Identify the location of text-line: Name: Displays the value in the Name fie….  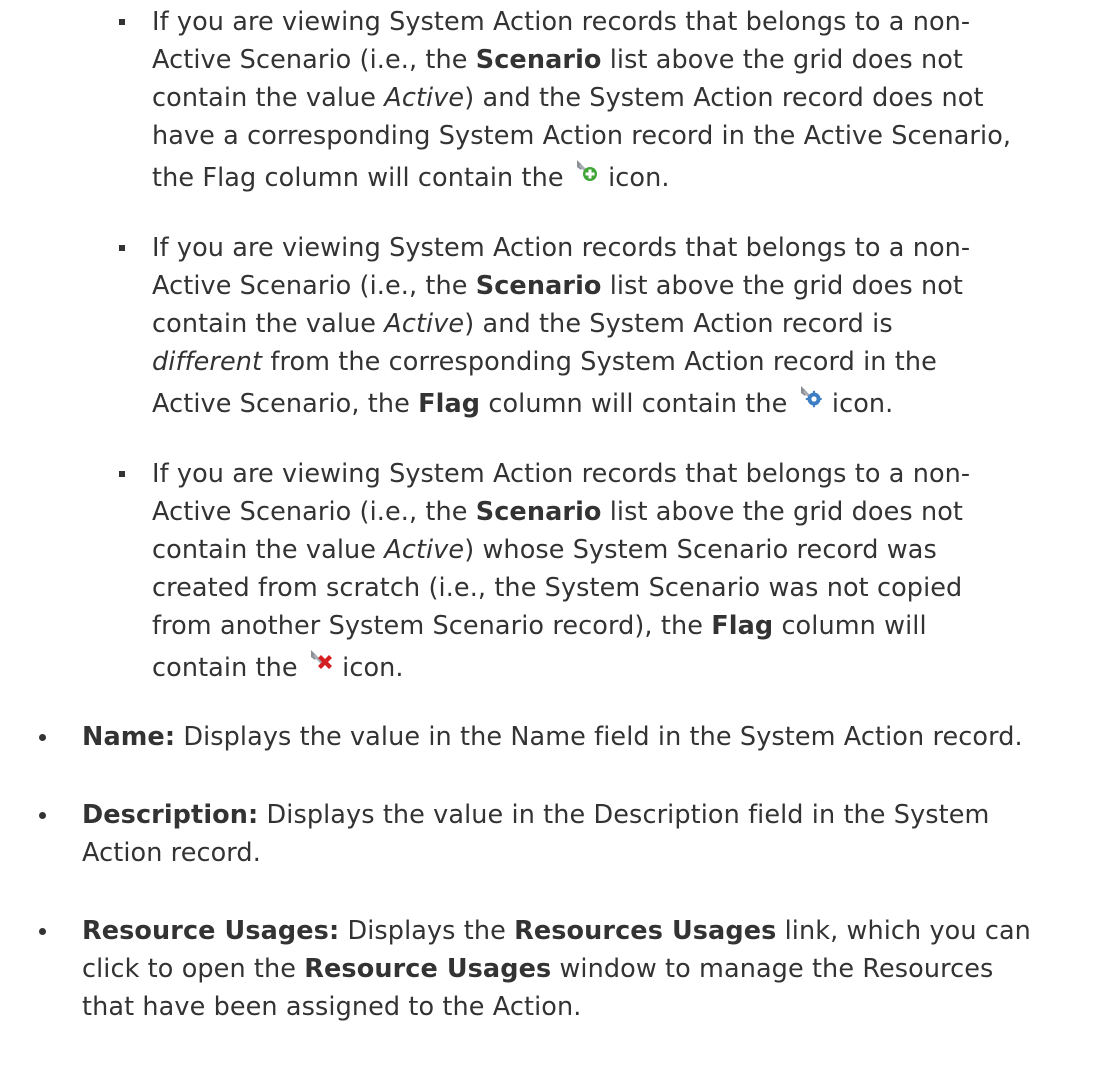
(552, 737).